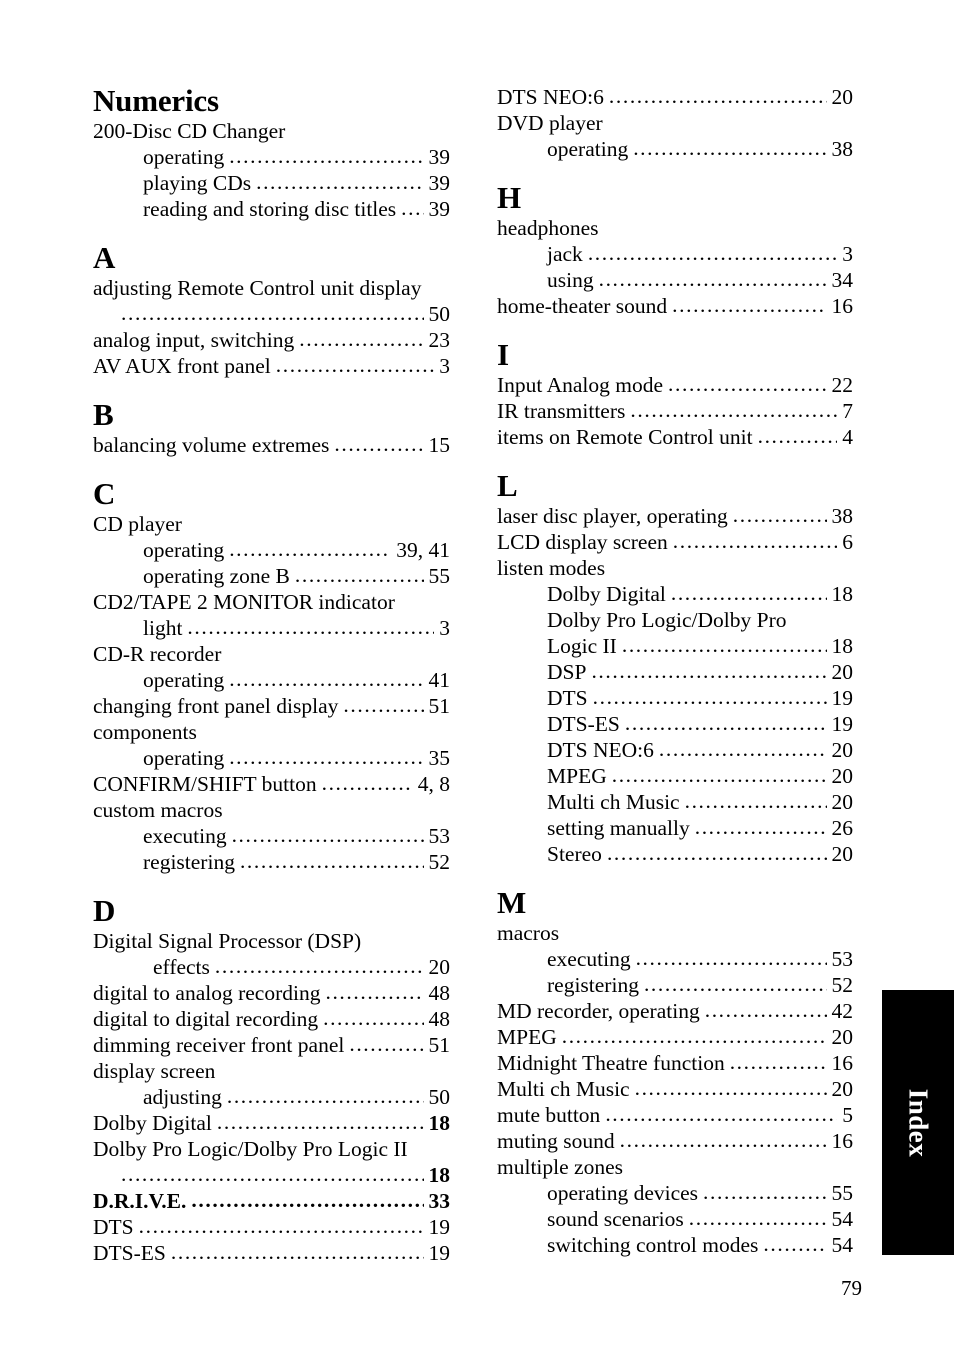  I want to click on index-entry: DTS NEO:6 20, so click(675, 97).